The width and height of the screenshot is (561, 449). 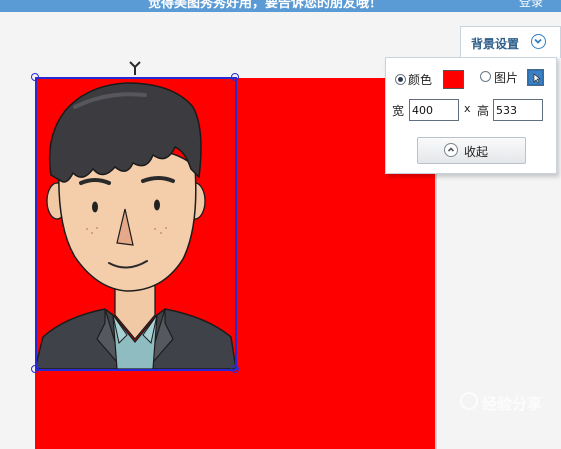 What do you see at coordinates (485, 76) in the screenshot?
I see `radio-image-mode` at bounding box center [485, 76].